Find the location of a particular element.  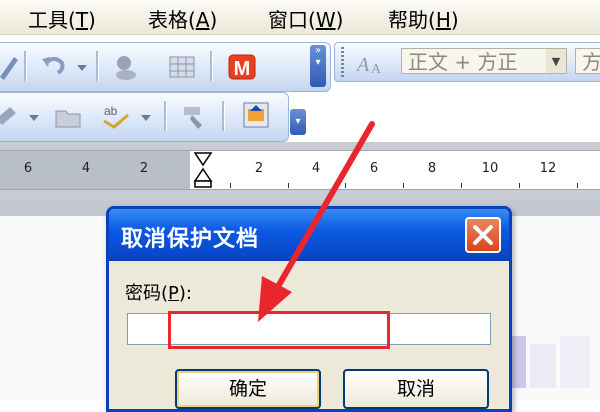

dialog-titlebar: 取消保护文档 is located at coordinates (309, 235).